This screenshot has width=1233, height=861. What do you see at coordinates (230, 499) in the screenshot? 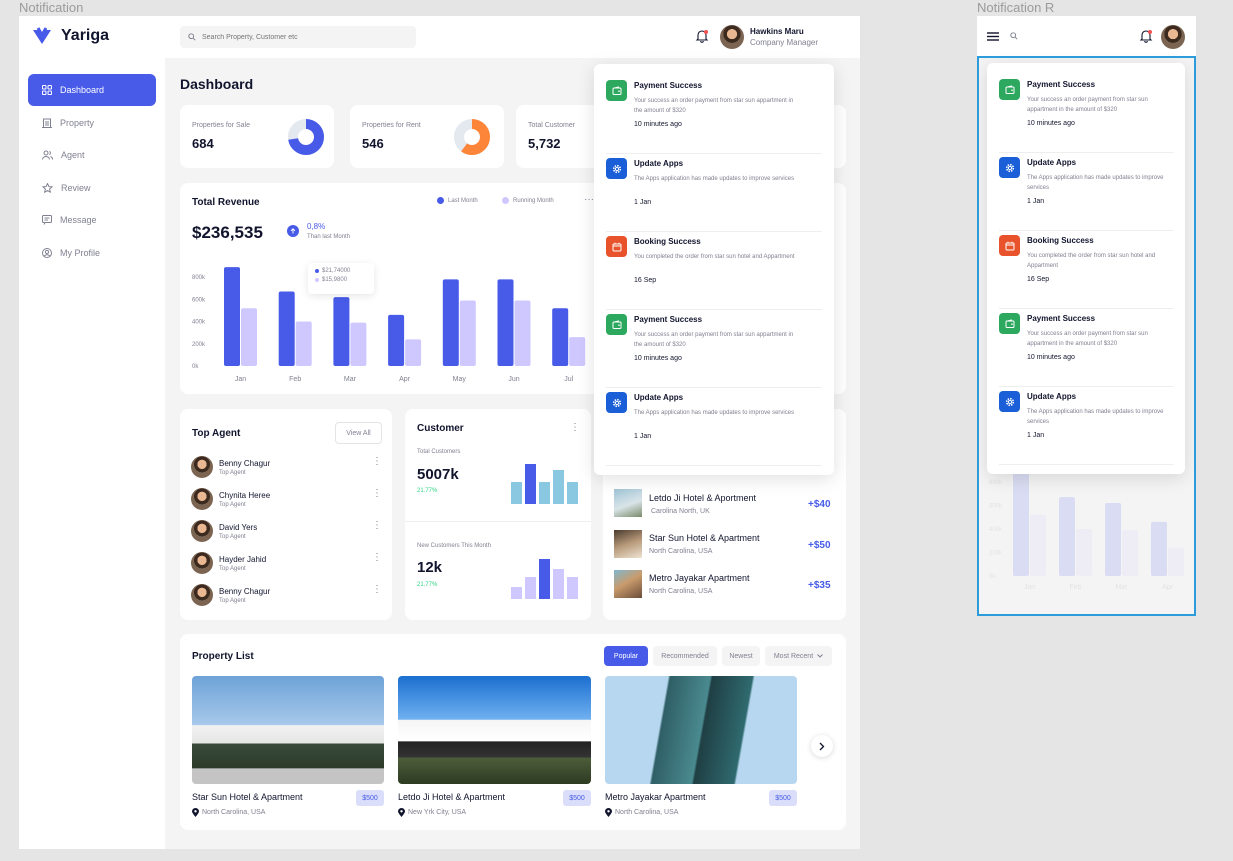
I see `agent-row: Chynita Heree Top Agent` at bounding box center [230, 499].